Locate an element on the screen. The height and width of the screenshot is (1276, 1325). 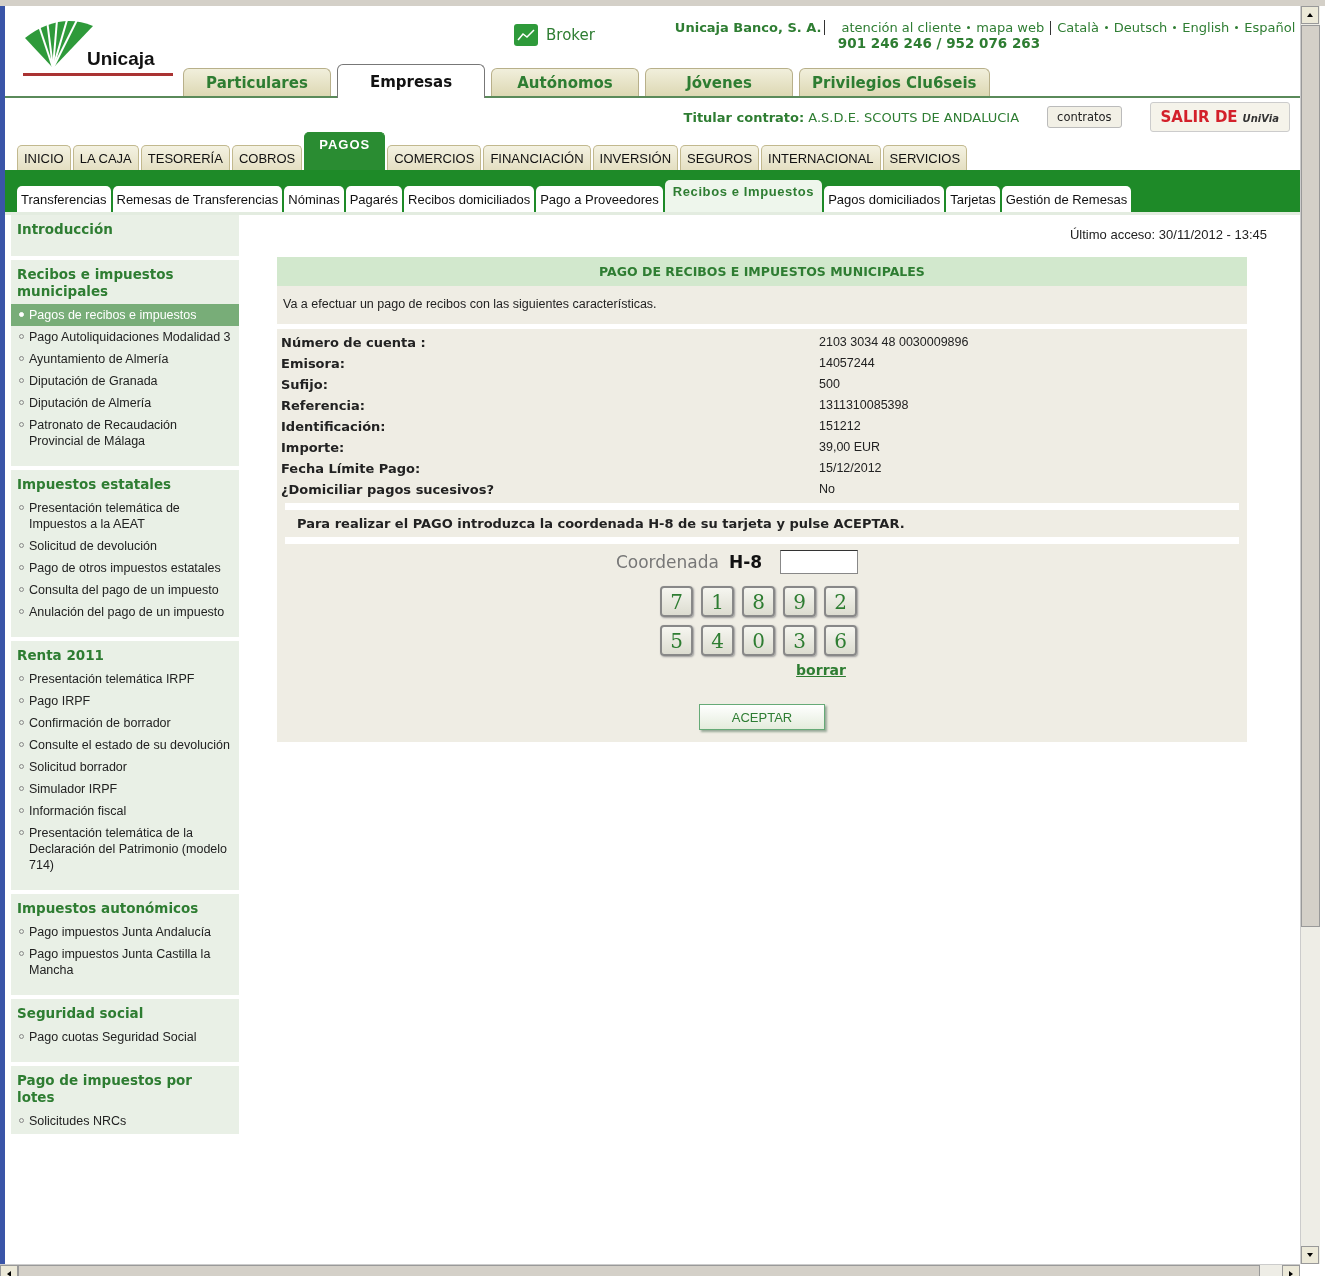
keypad-key: 6 is located at coordinates (840, 640).